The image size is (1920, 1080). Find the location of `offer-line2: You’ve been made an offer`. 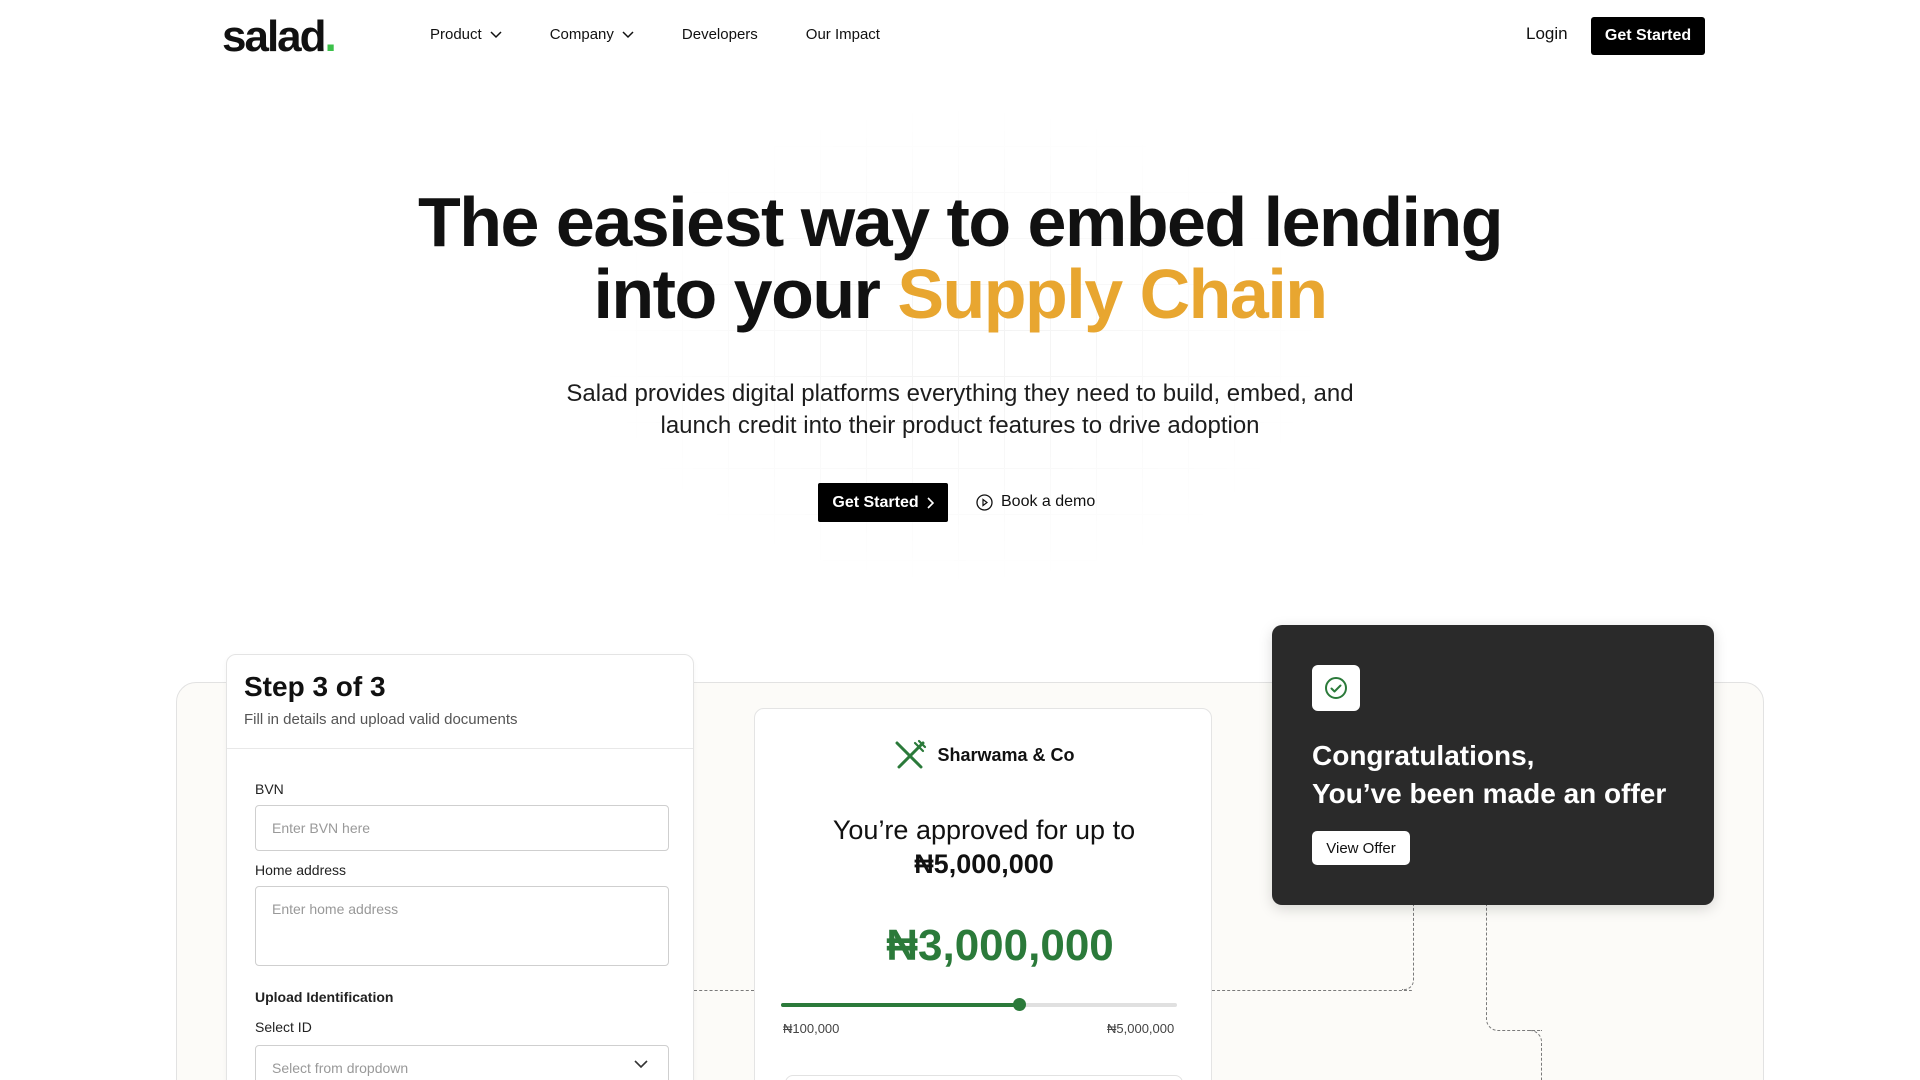

offer-line2: You’ve been made an offer is located at coordinates (1489, 793).